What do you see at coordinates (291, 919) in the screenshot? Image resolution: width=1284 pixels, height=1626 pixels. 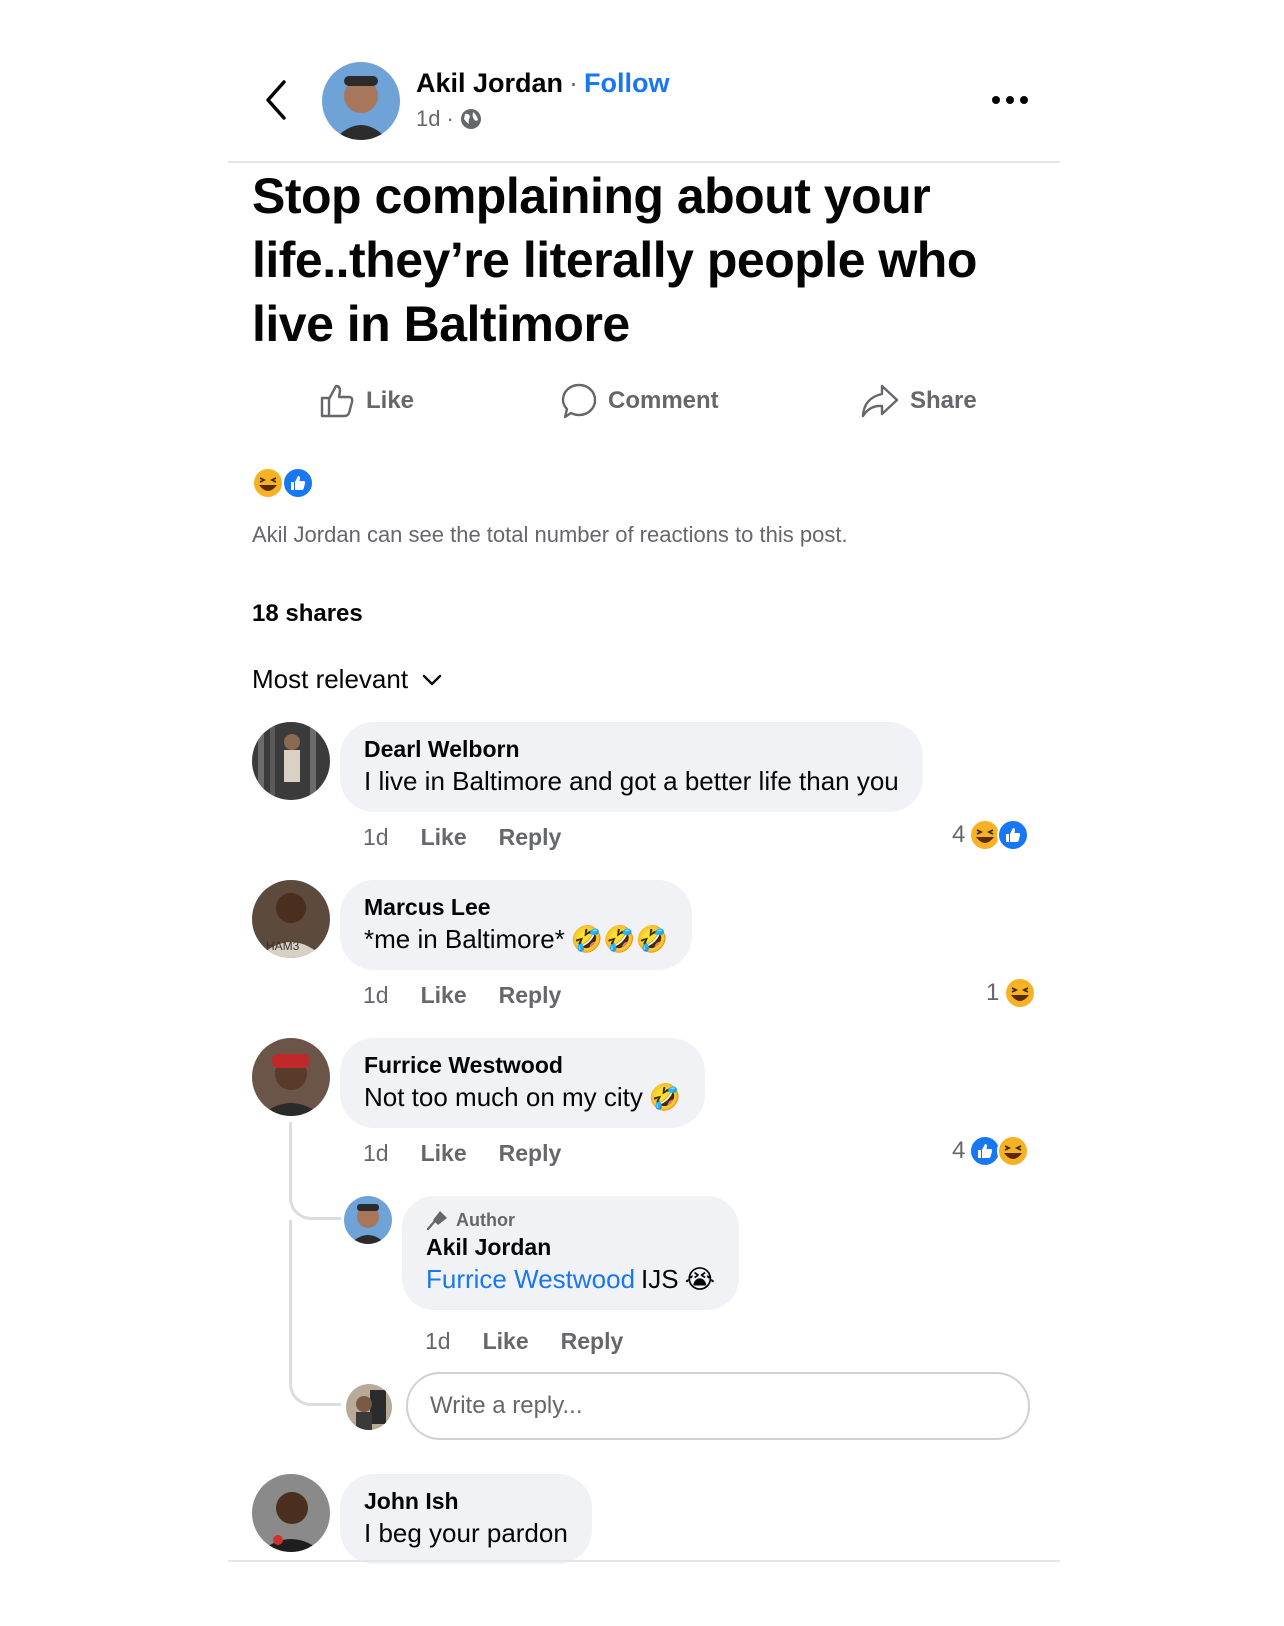 I see `avatar: HAM3` at bounding box center [291, 919].